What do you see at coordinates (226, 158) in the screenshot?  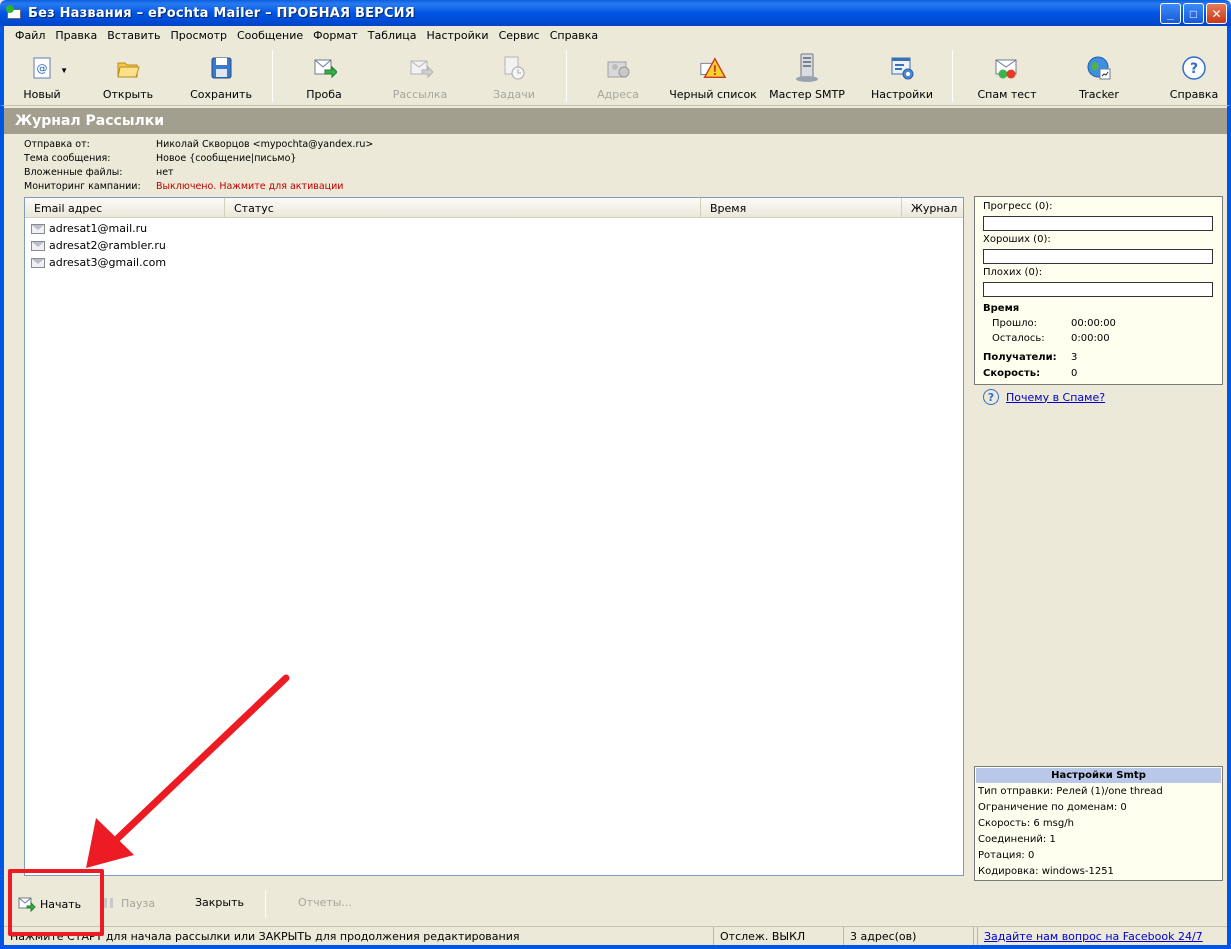 I see `subject-value: Новое {сообщение|письмо}` at bounding box center [226, 158].